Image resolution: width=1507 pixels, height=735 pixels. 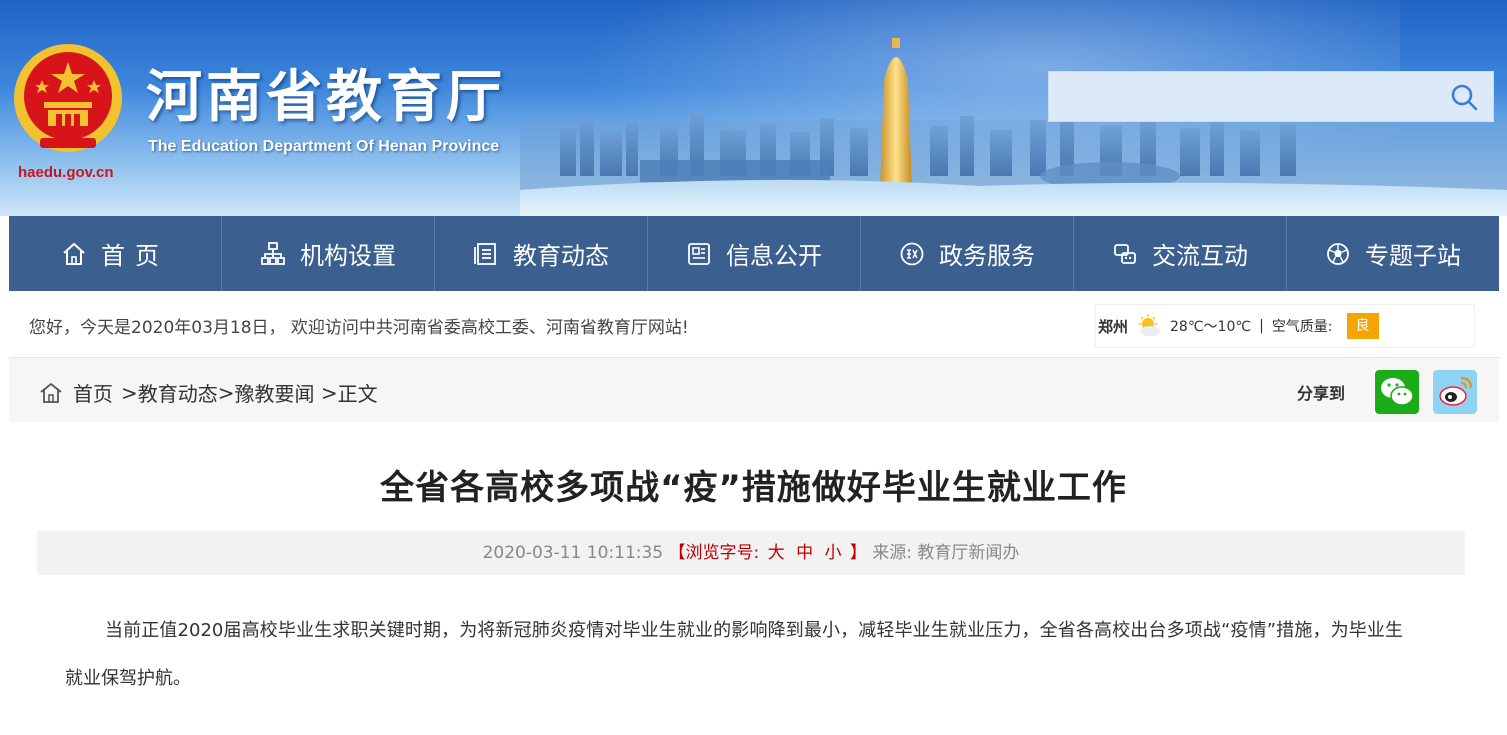 What do you see at coordinates (178, 392) in the screenshot?
I see `breadcrumb-education-news-link: 教育动态` at bounding box center [178, 392].